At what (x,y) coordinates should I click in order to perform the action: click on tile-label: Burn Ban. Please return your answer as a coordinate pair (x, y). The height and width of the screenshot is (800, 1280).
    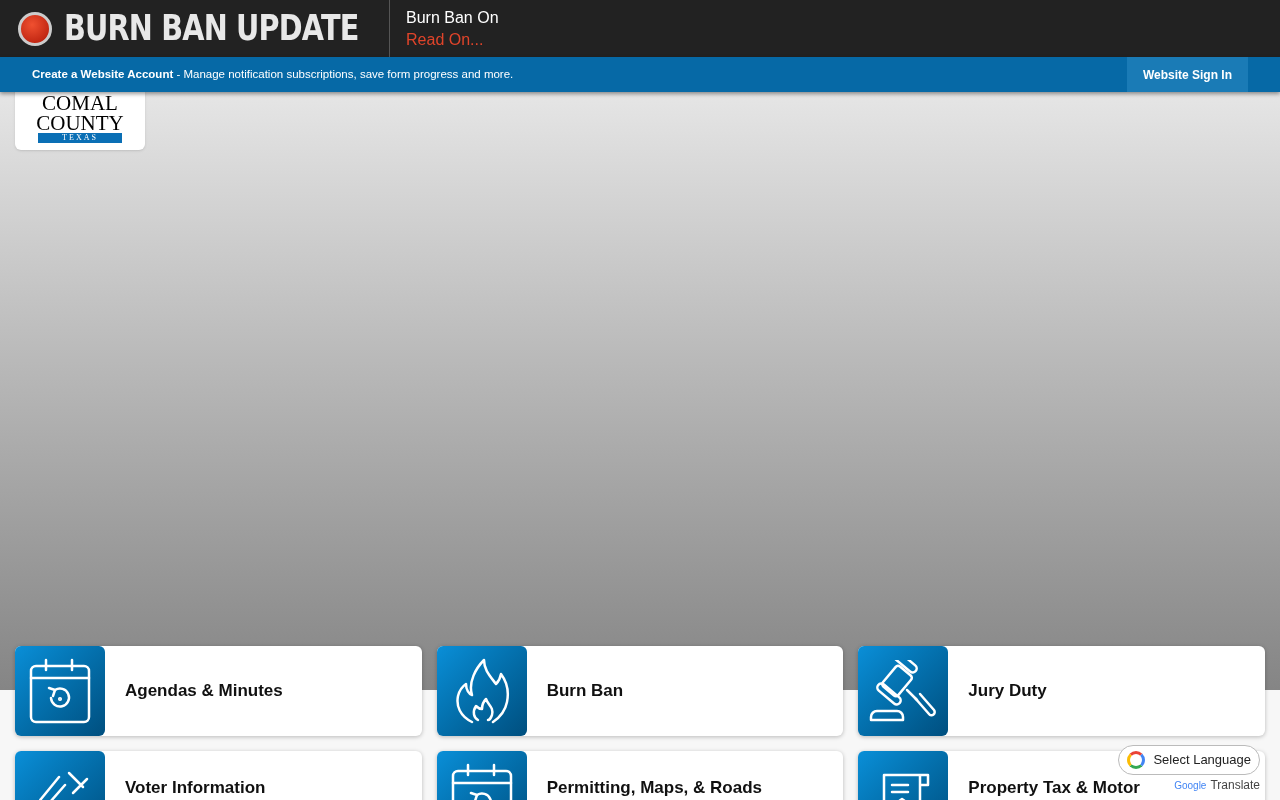
    Looking at the image, I should click on (585, 691).